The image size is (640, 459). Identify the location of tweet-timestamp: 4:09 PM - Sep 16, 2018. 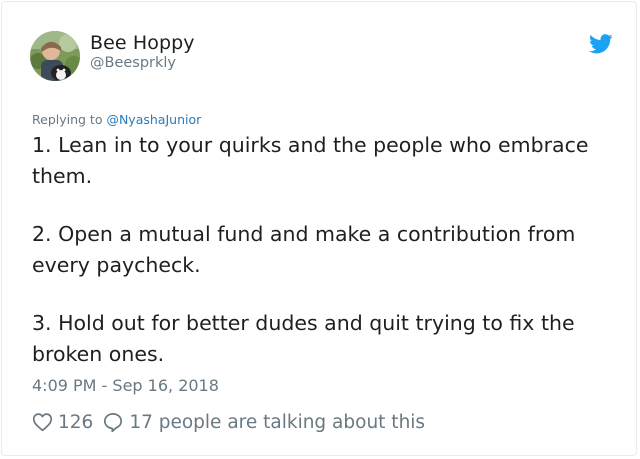
(125, 385).